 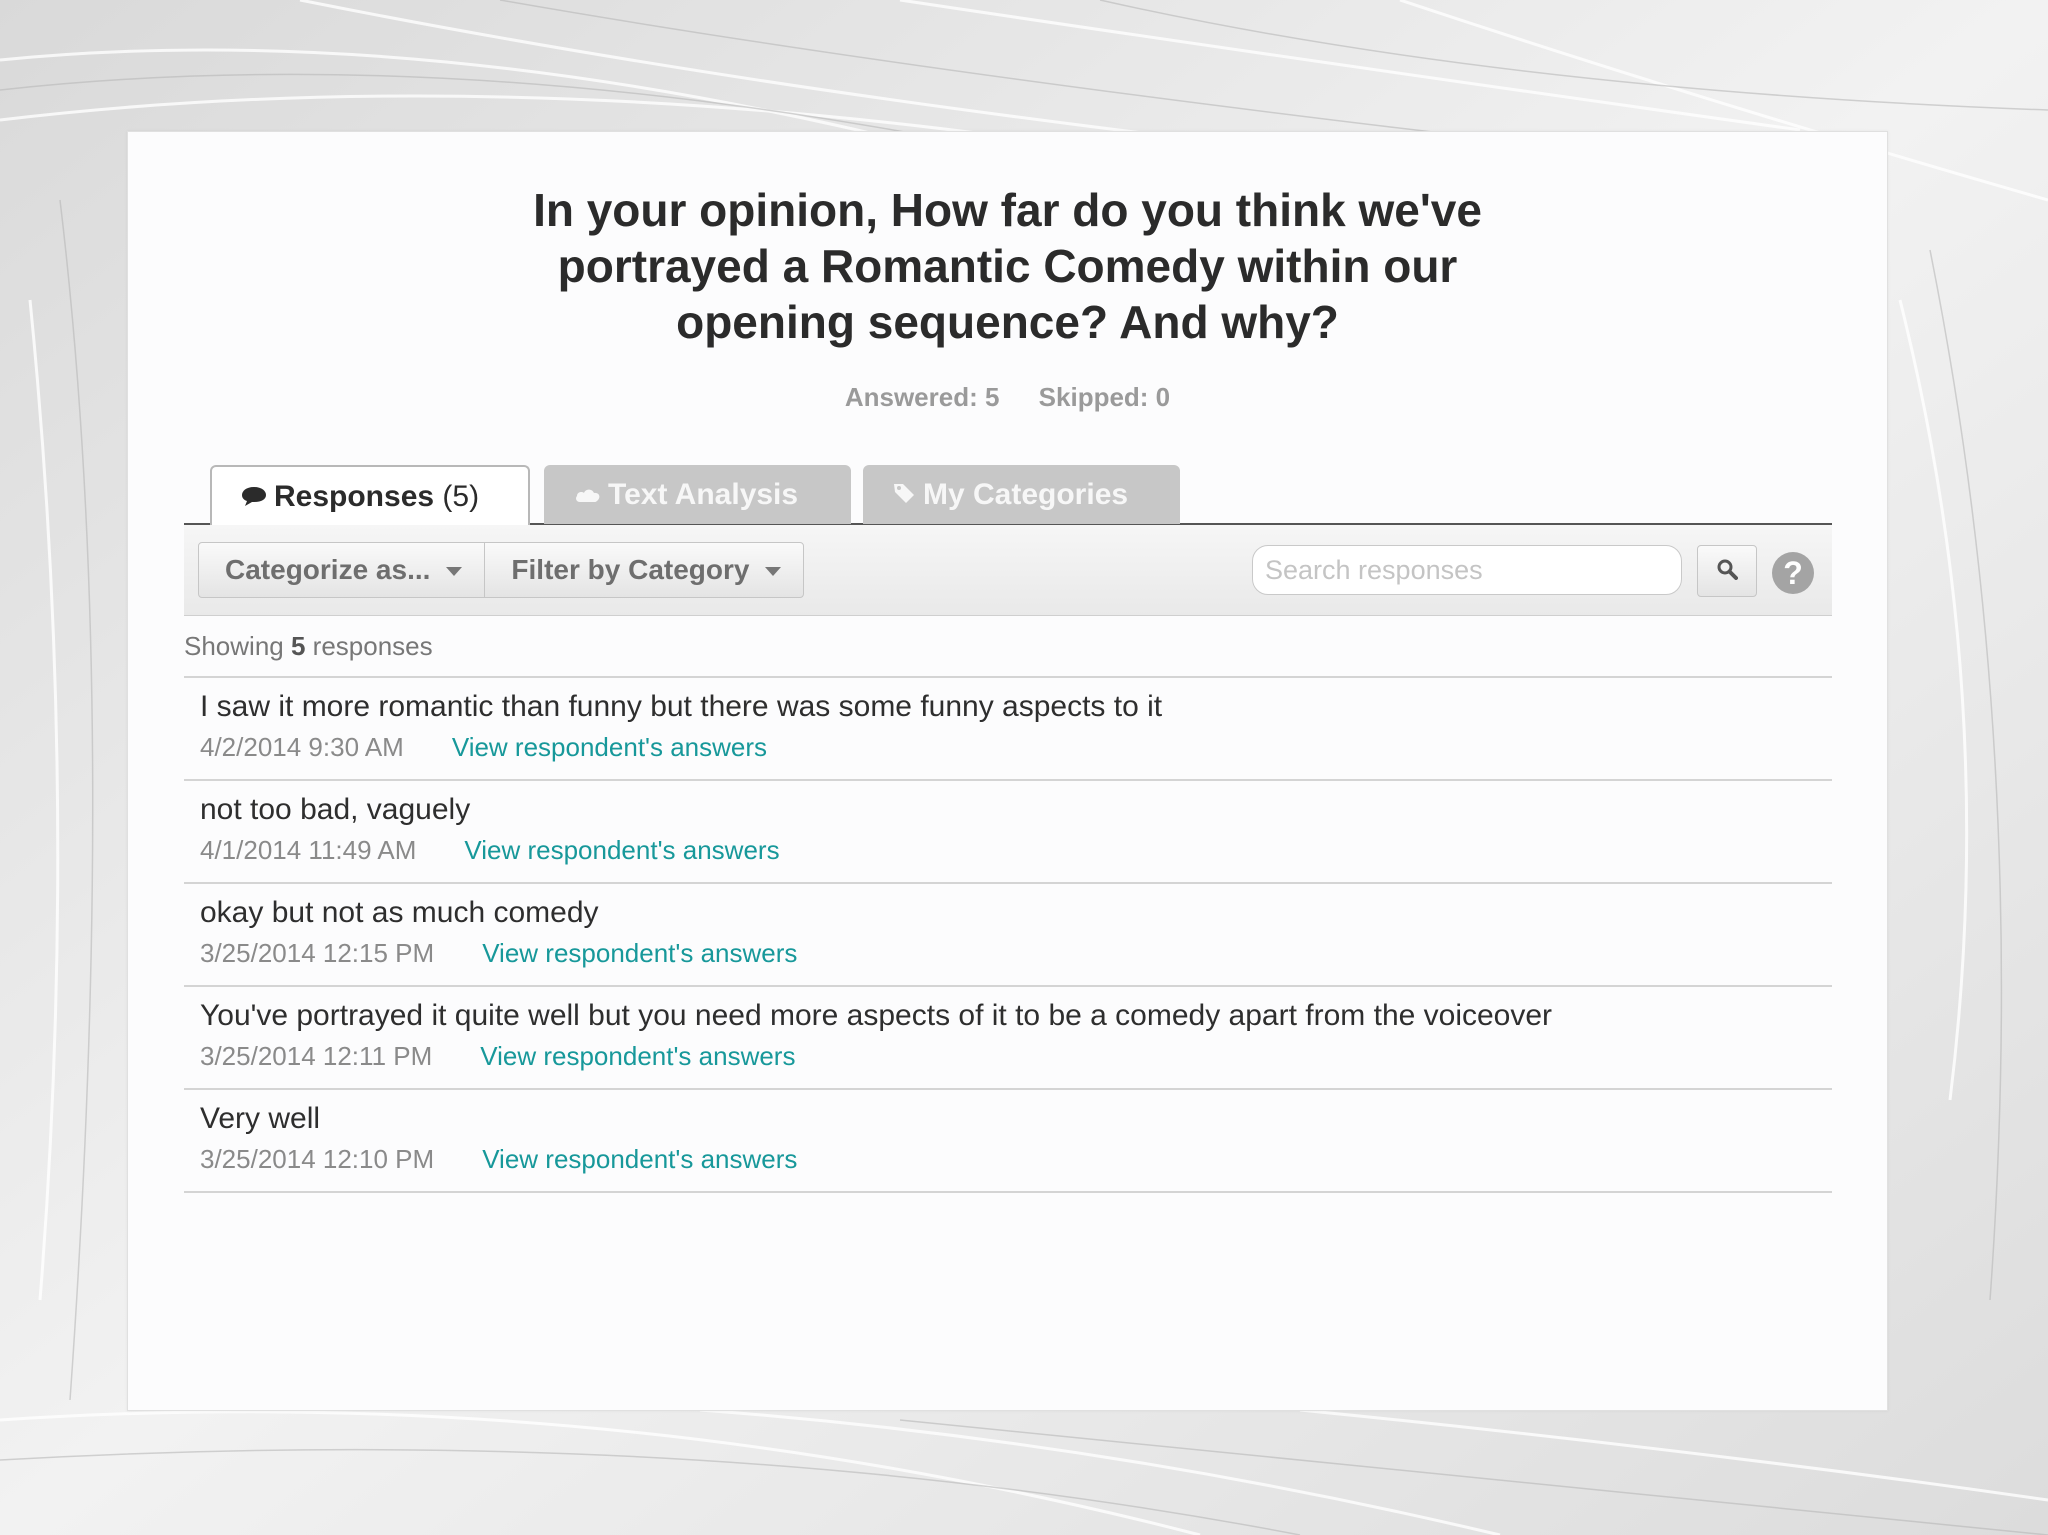 What do you see at coordinates (630, 569) in the screenshot?
I see `filter-by-category-label: Filter by Category` at bounding box center [630, 569].